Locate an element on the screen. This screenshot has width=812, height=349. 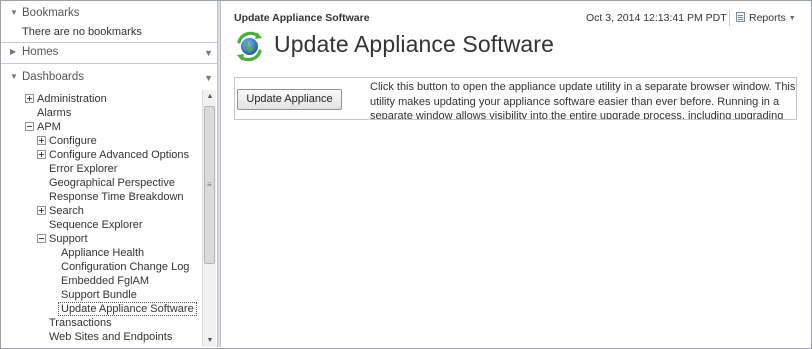
reports-menu-button: Reports ▼ is located at coordinates (766, 18).